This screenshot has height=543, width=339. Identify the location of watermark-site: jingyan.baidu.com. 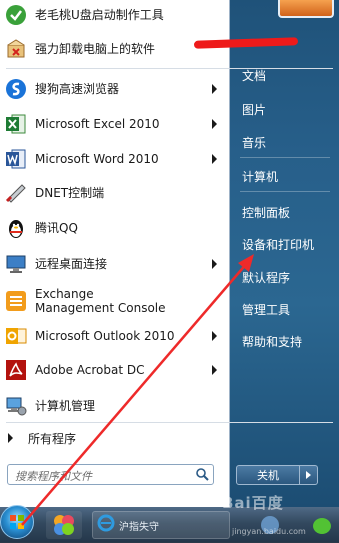
(269, 531).